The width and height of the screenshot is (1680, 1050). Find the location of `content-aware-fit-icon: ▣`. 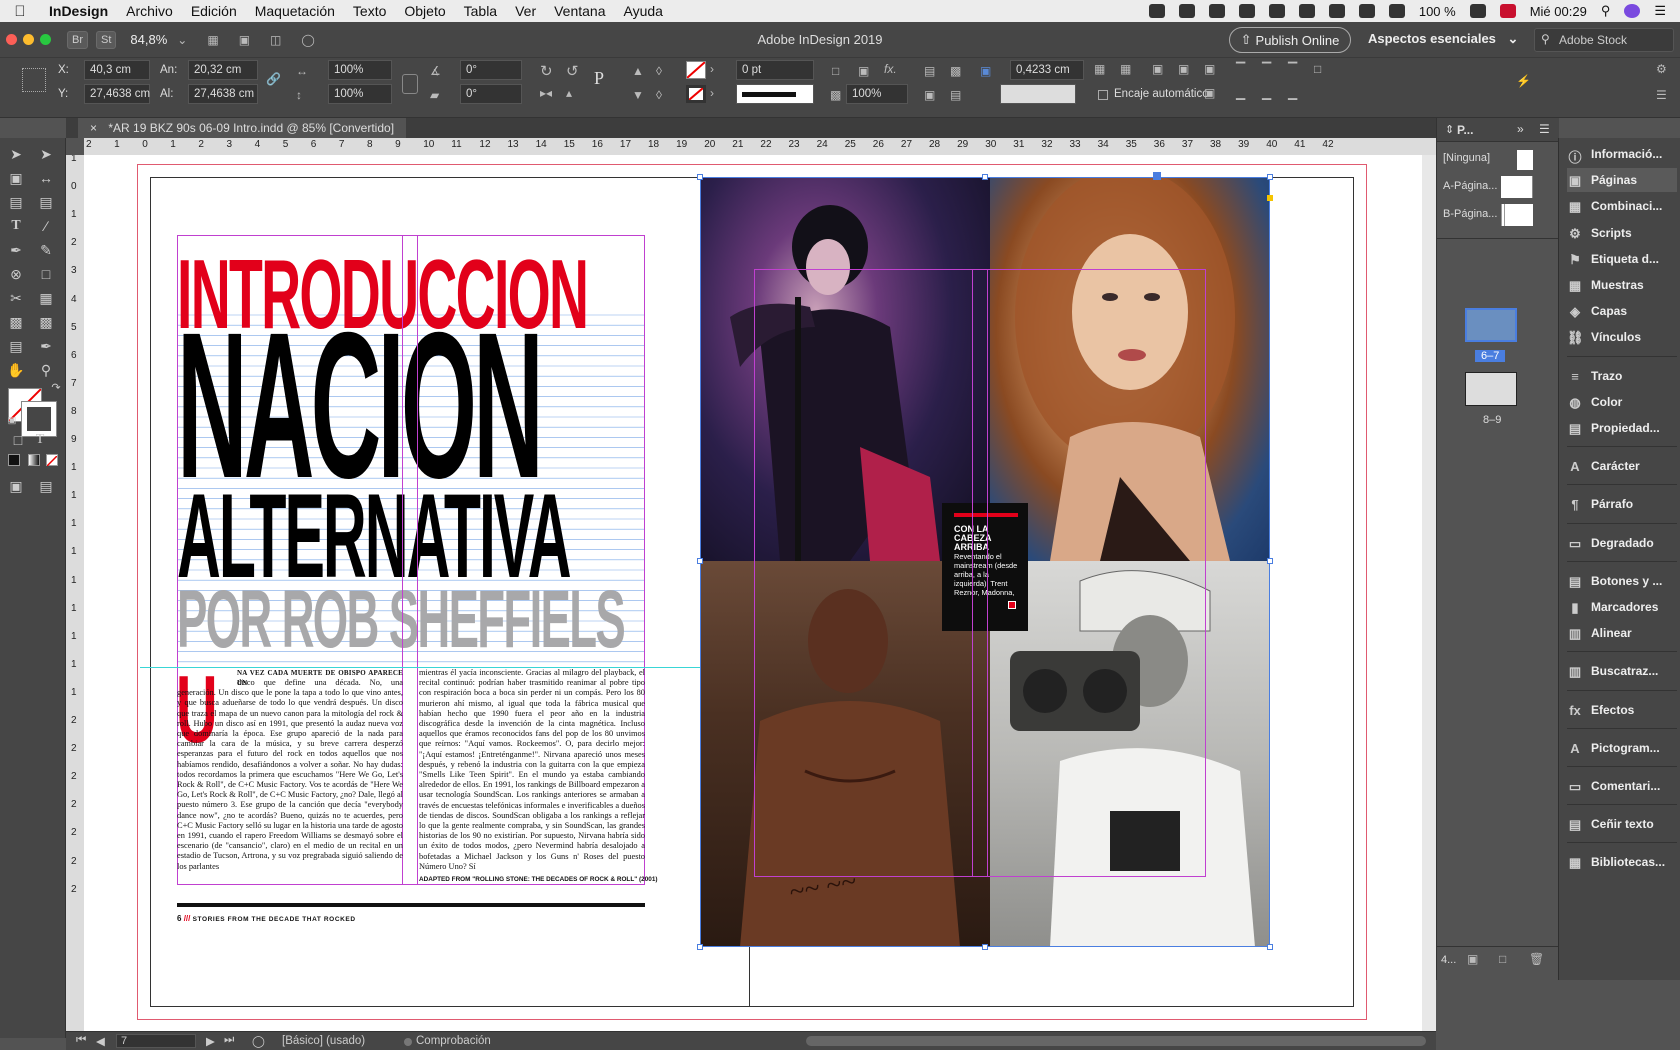

content-aware-fit-icon: ▣ is located at coordinates (1209, 93).